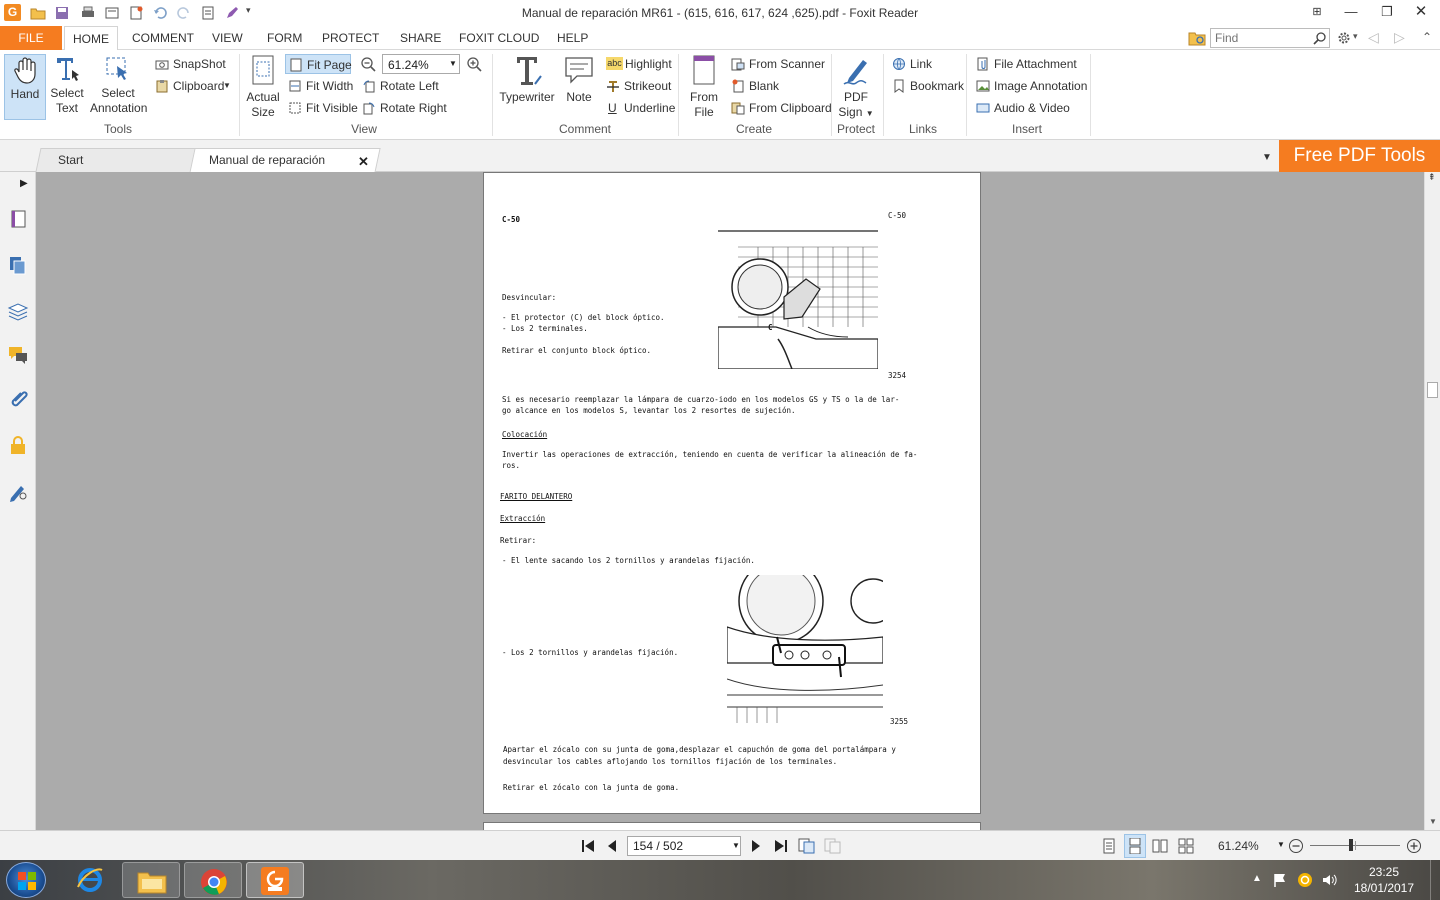 Image resolution: width=1440 pixels, height=900 pixels. Describe the element at coordinates (350, 38) in the screenshot. I see `tab-protect: PROTECT` at that location.